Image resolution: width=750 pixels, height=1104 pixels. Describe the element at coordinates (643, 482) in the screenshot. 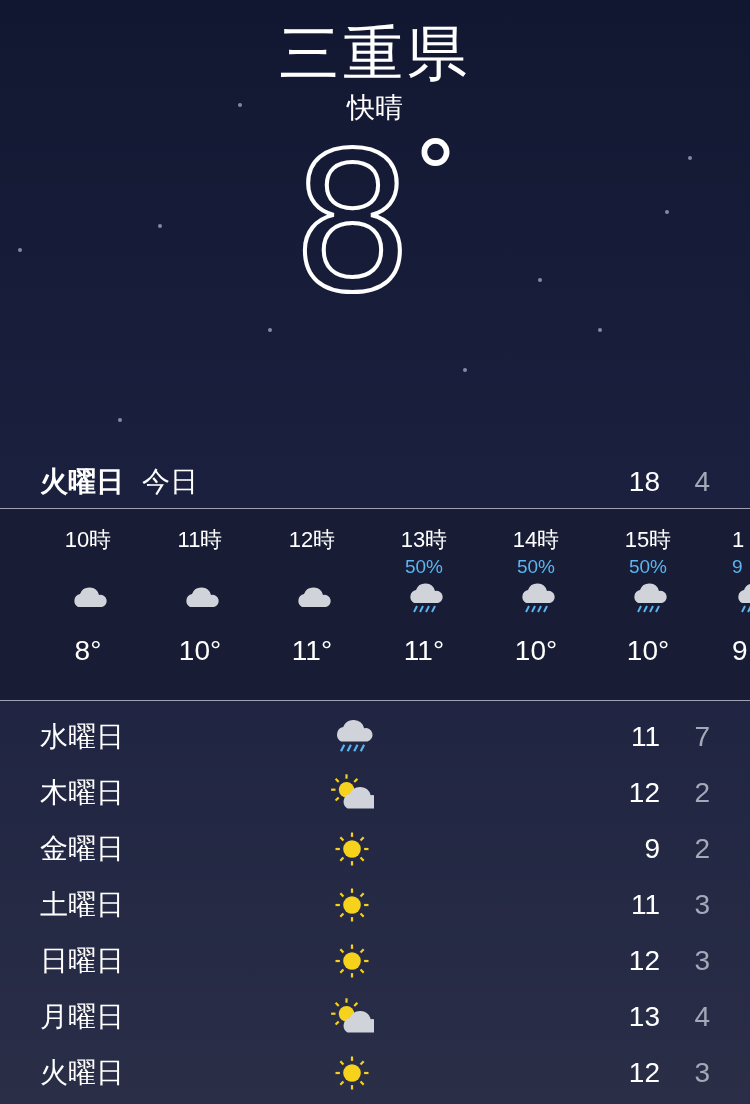

I see `today-high: 18` at that location.